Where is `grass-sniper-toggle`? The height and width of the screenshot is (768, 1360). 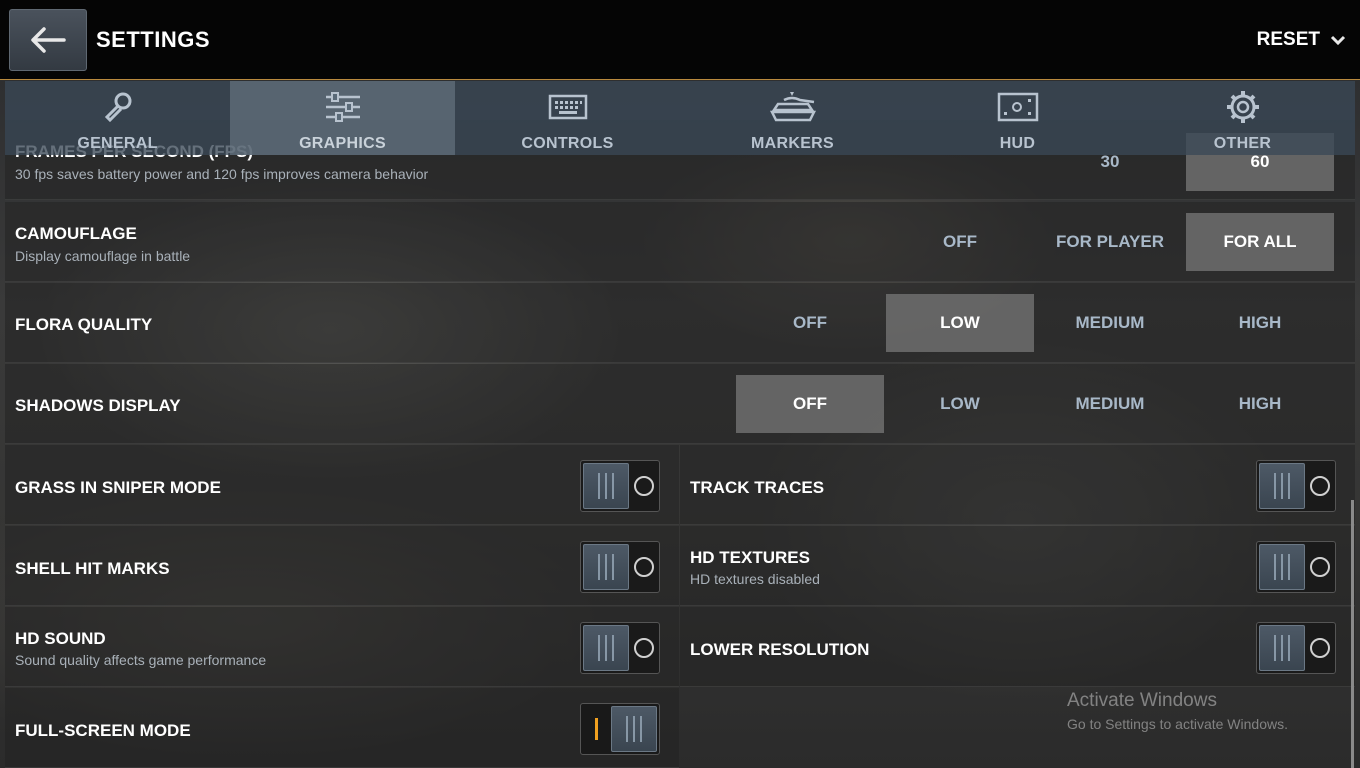 grass-sniper-toggle is located at coordinates (620, 486).